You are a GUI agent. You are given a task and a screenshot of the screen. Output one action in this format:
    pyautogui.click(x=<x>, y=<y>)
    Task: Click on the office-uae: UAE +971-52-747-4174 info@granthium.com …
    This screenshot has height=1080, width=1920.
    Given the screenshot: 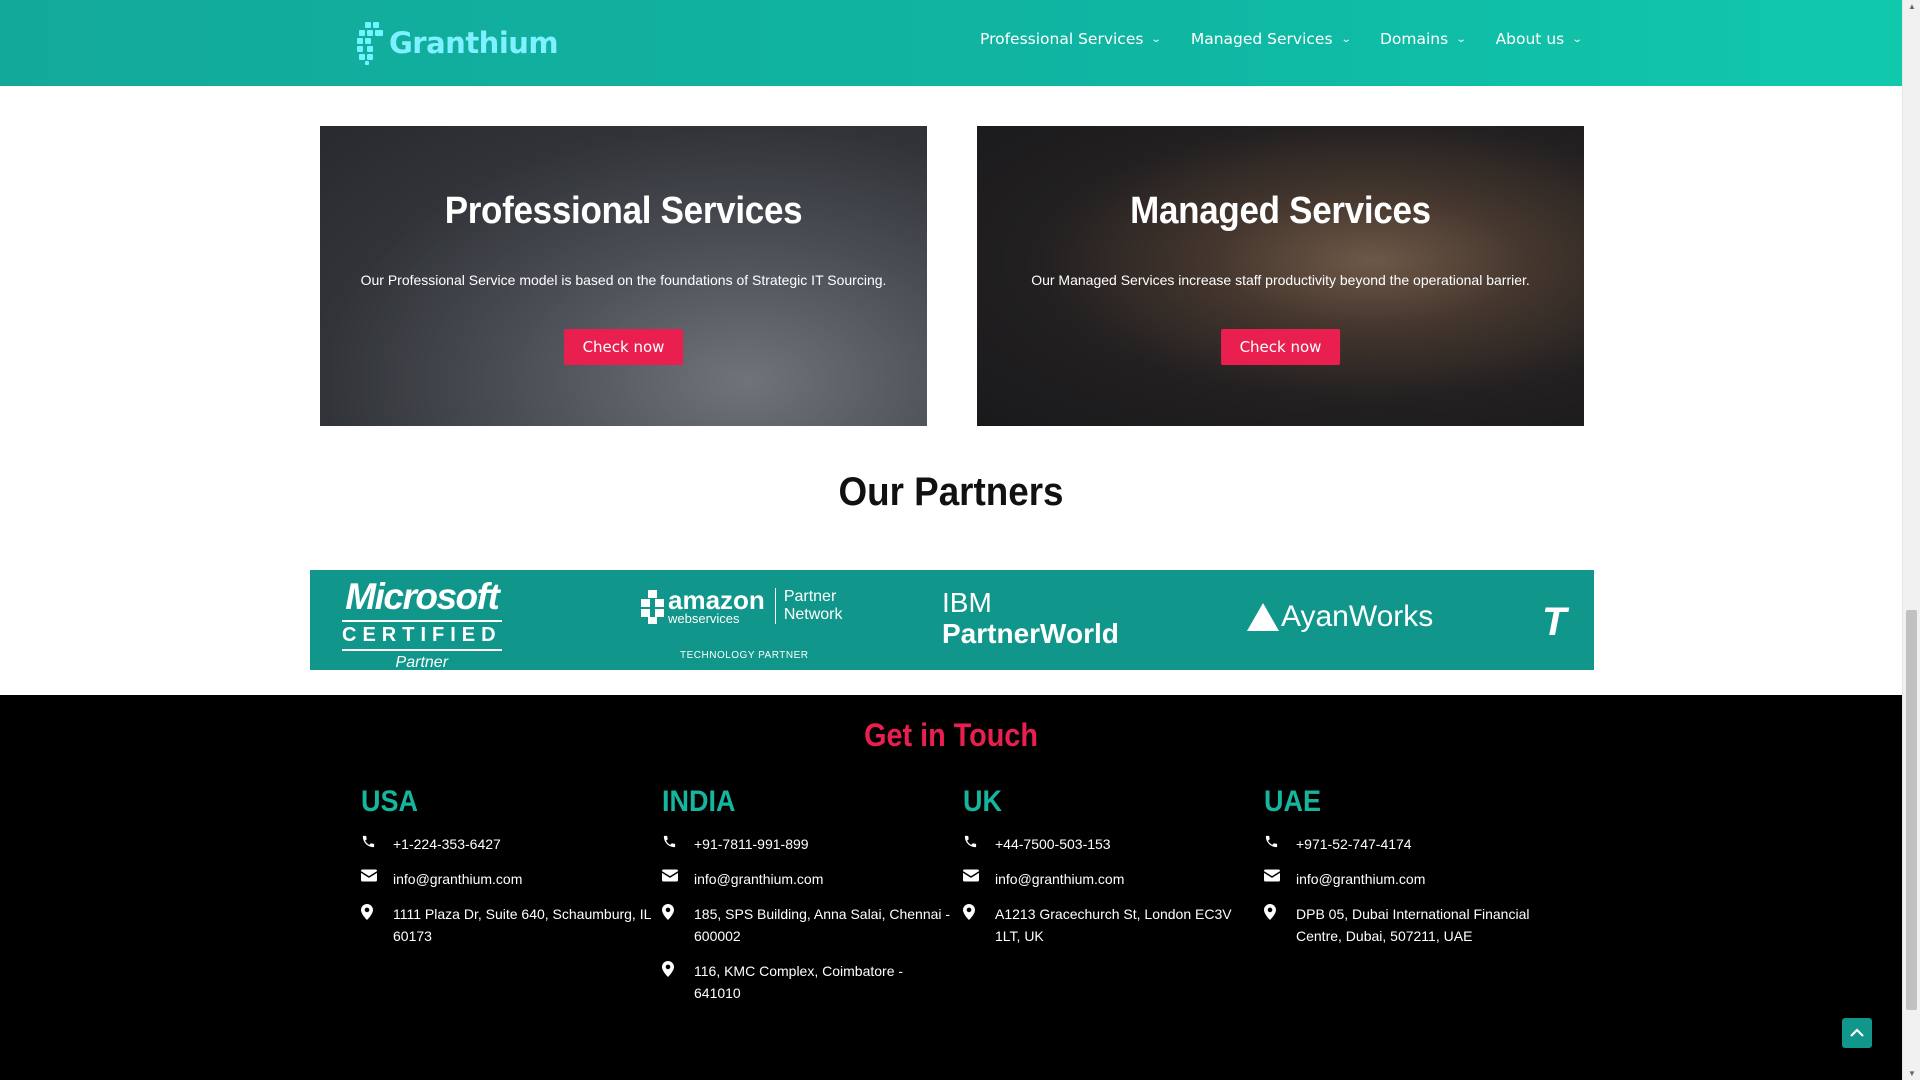 What is the action you would take?
    pyautogui.click(x=1409, y=872)
    